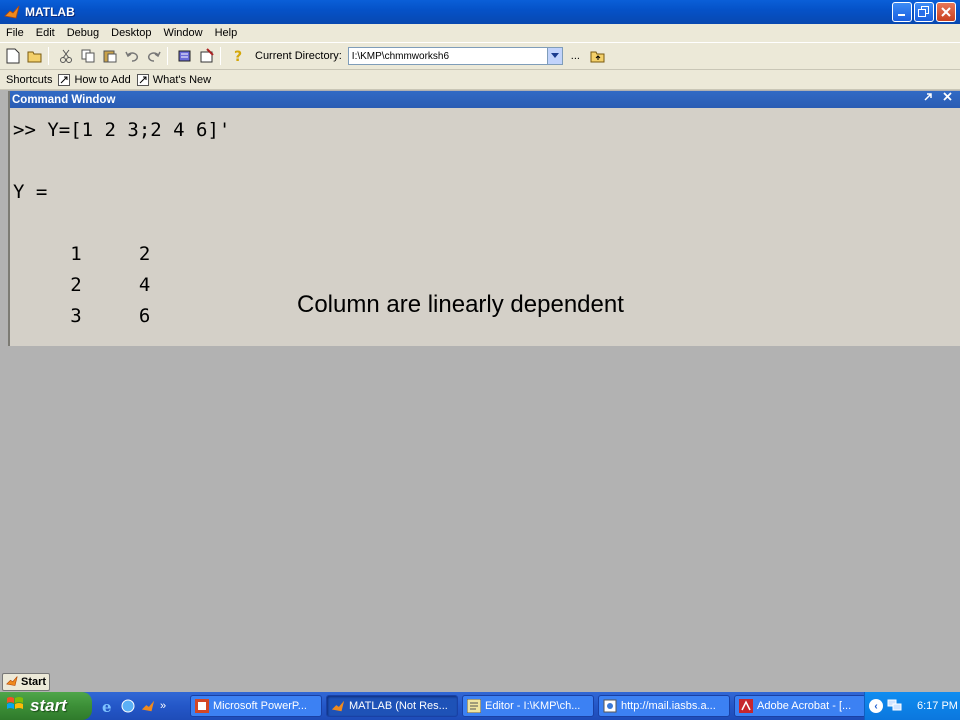 The image size is (960, 720). What do you see at coordinates (902, 12) in the screenshot?
I see `minimize-button` at bounding box center [902, 12].